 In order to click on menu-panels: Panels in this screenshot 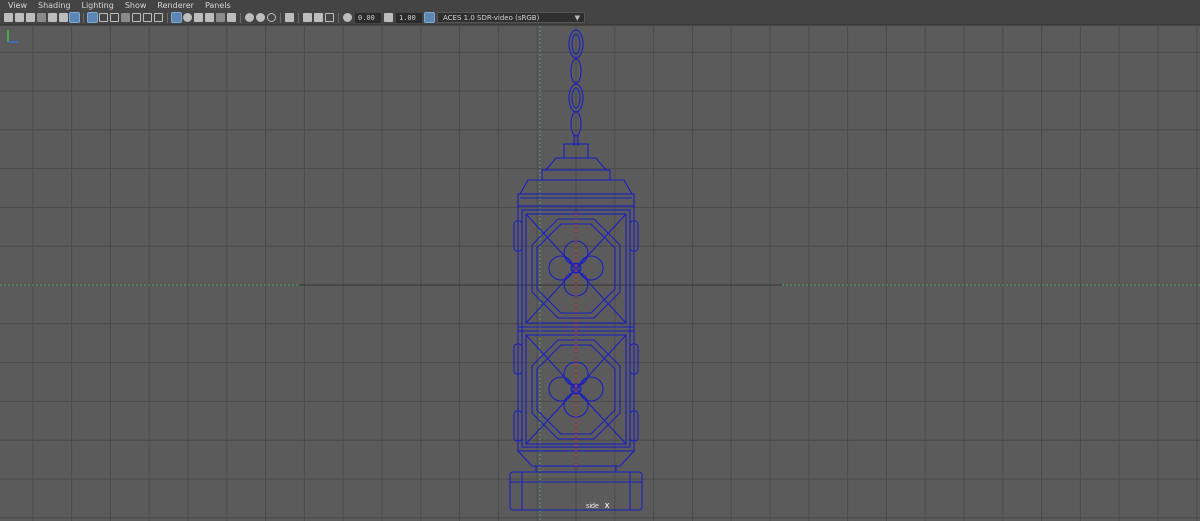, I will do `click(218, 5)`.